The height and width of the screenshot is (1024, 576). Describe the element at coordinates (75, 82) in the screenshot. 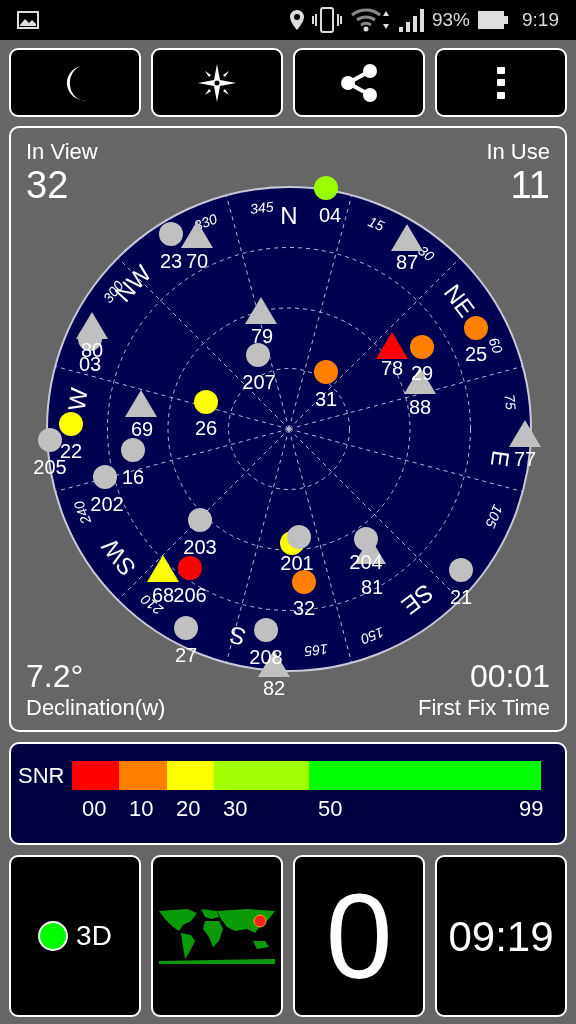

I see `night-mode-button` at that location.